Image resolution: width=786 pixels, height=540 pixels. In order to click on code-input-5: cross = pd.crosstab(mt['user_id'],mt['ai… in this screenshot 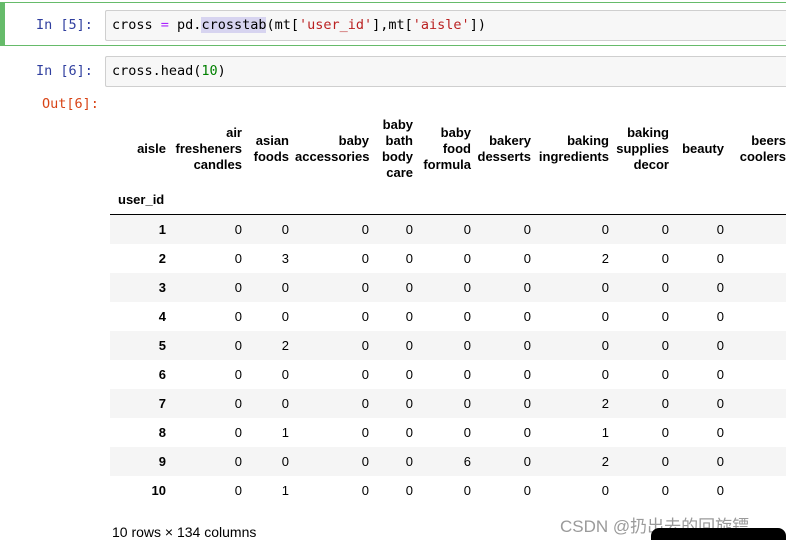, I will do `click(445, 25)`.